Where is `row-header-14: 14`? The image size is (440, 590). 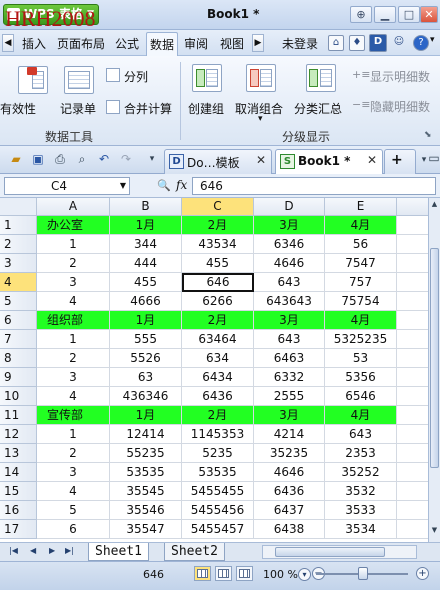
row-header-14: 14 is located at coordinates (18, 472).